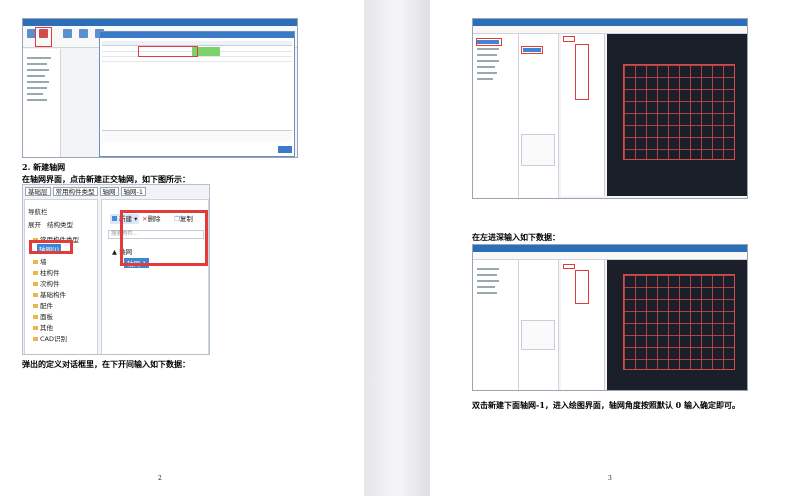  Describe the element at coordinates (34, 224) in the screenshot. I see `expand-button: 展开` at that location.